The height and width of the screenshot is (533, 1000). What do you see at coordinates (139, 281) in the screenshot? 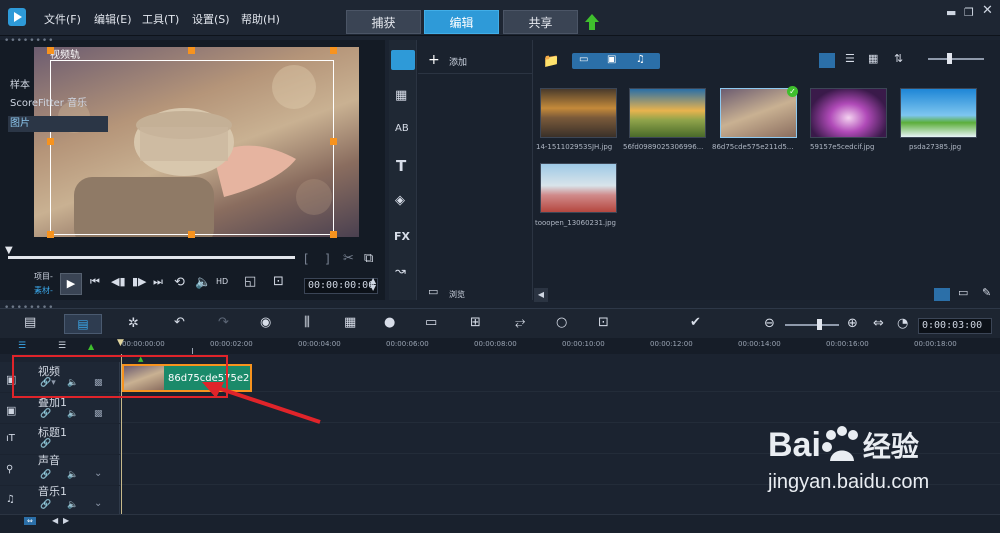
I see `next-frame-icon: ▮▶` at bounding box center [139, 281].